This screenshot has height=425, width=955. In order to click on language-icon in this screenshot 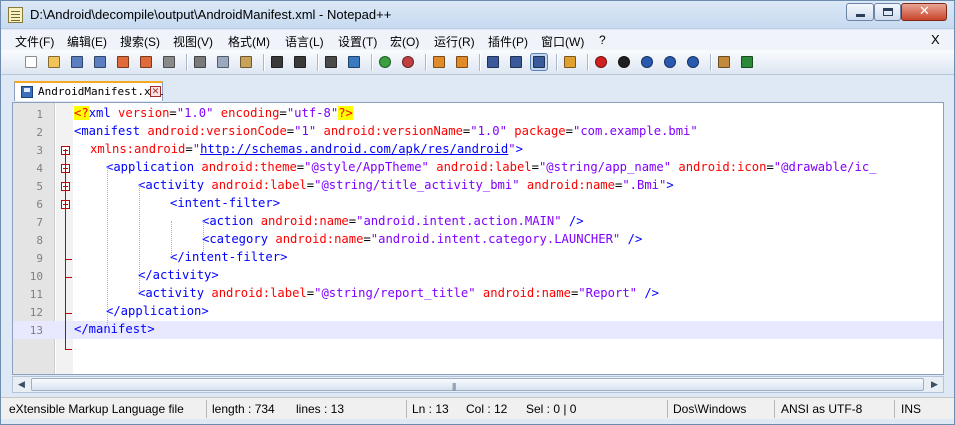, I will do `click(570, 62)`.